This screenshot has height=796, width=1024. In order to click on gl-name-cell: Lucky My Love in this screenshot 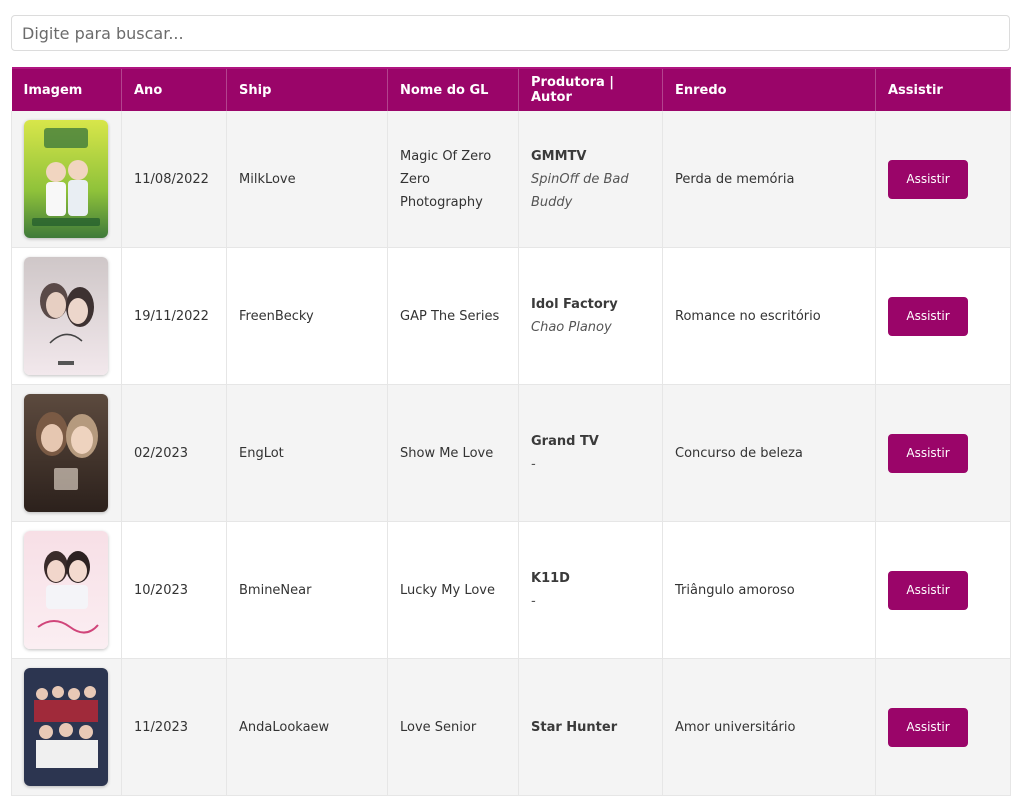, I will do `click(453, 590)`.